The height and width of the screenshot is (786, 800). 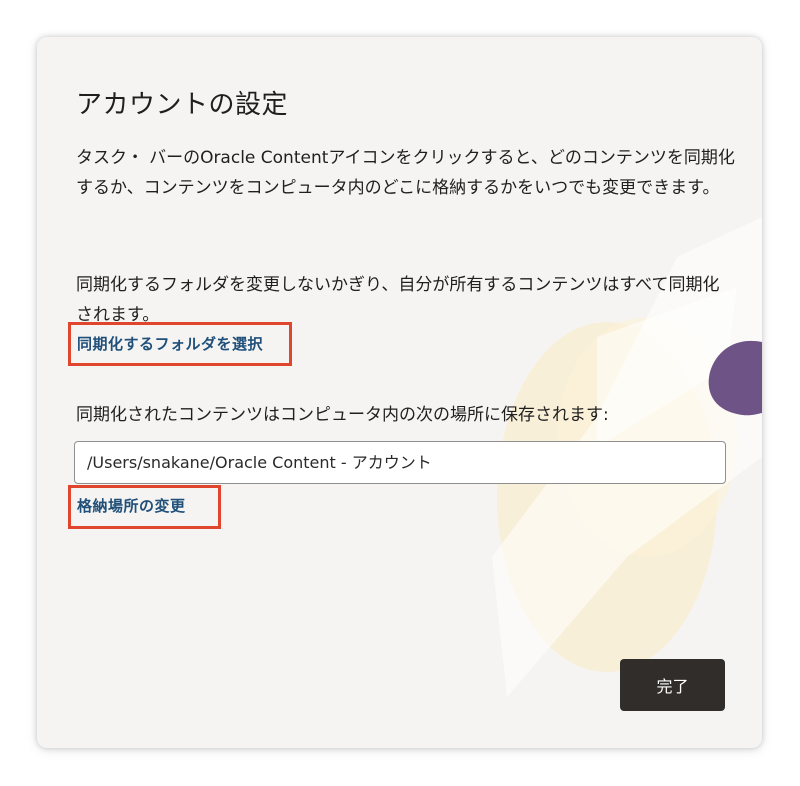 I want to click on change-location-link: 格納場所の変更, so click(x=131, y=505).